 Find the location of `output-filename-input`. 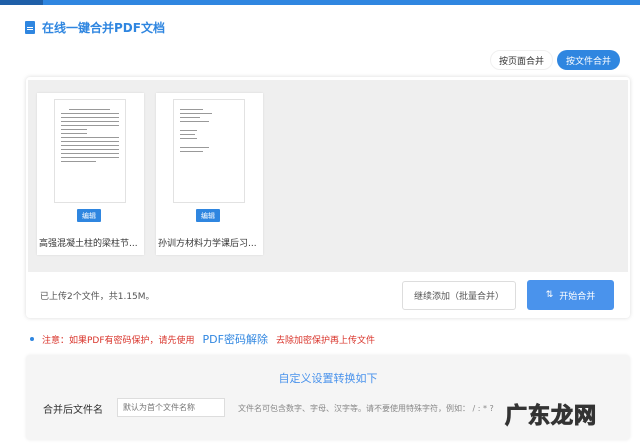

output-filename-input is located at coordinates (171, 407).